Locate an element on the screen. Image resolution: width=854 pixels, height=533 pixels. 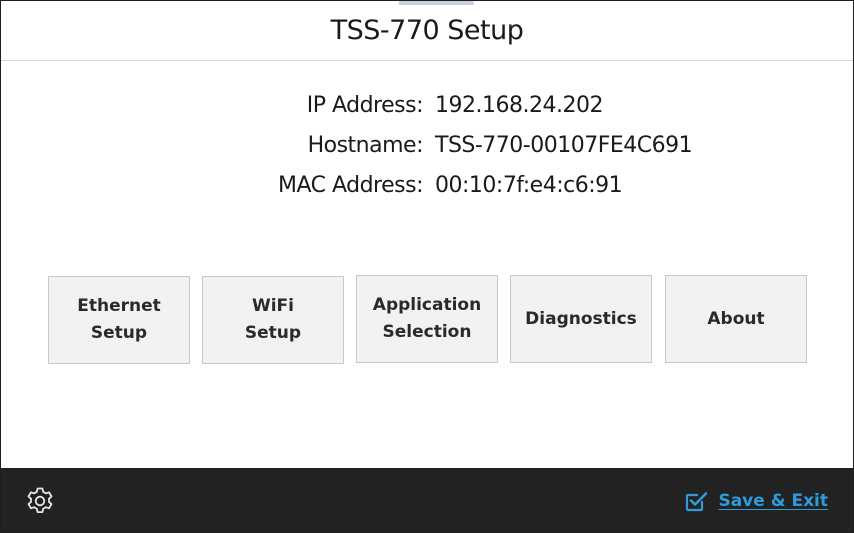
ethernet-setup-button: Ethernet Setup is located at coordinates (119, 320).